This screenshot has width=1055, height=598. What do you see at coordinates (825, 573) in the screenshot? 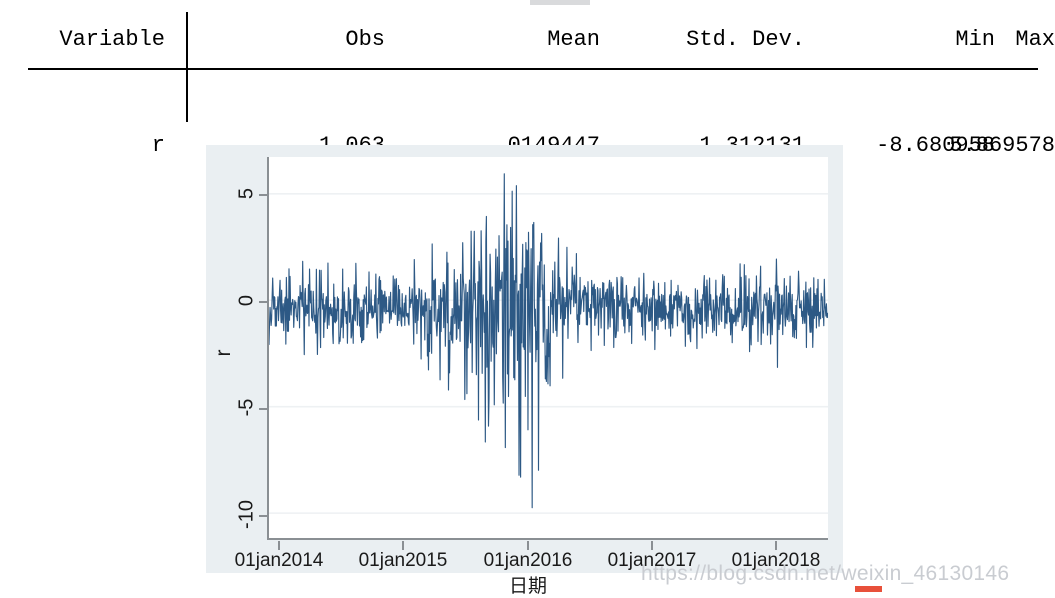
I see `watermark-text: https://blog.csdn.net/weixin_46130146` at bounding box center [825, 573].